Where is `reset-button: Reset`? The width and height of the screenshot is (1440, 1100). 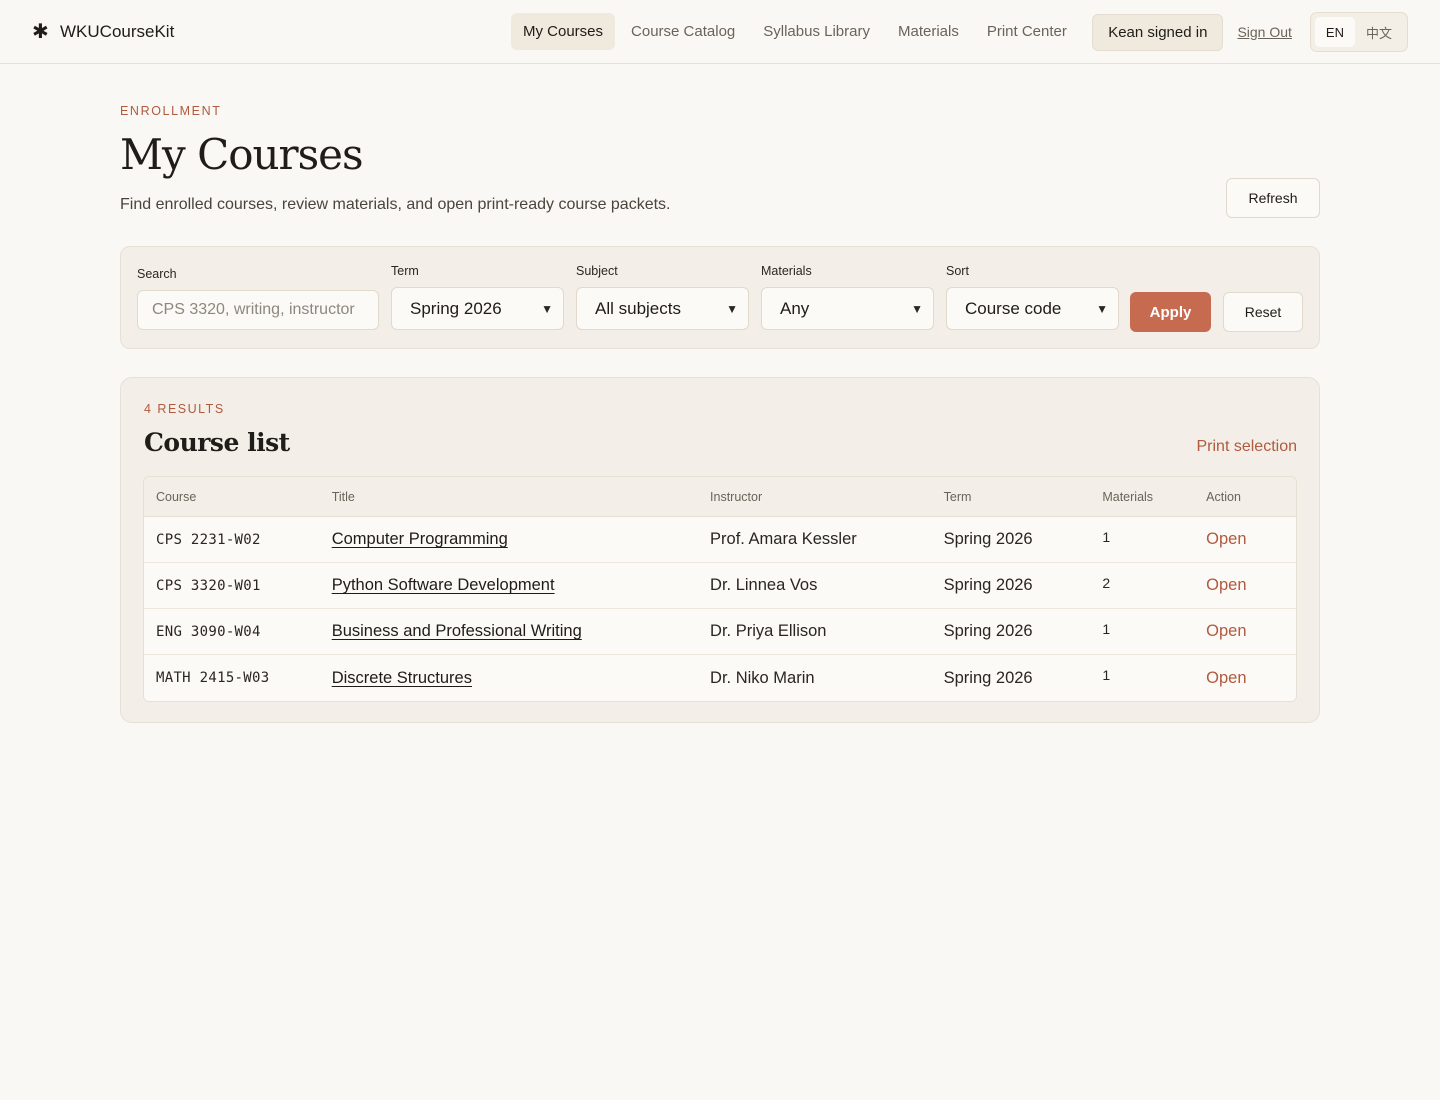
reset-button: Reset is located at coordinates (1263, 312).